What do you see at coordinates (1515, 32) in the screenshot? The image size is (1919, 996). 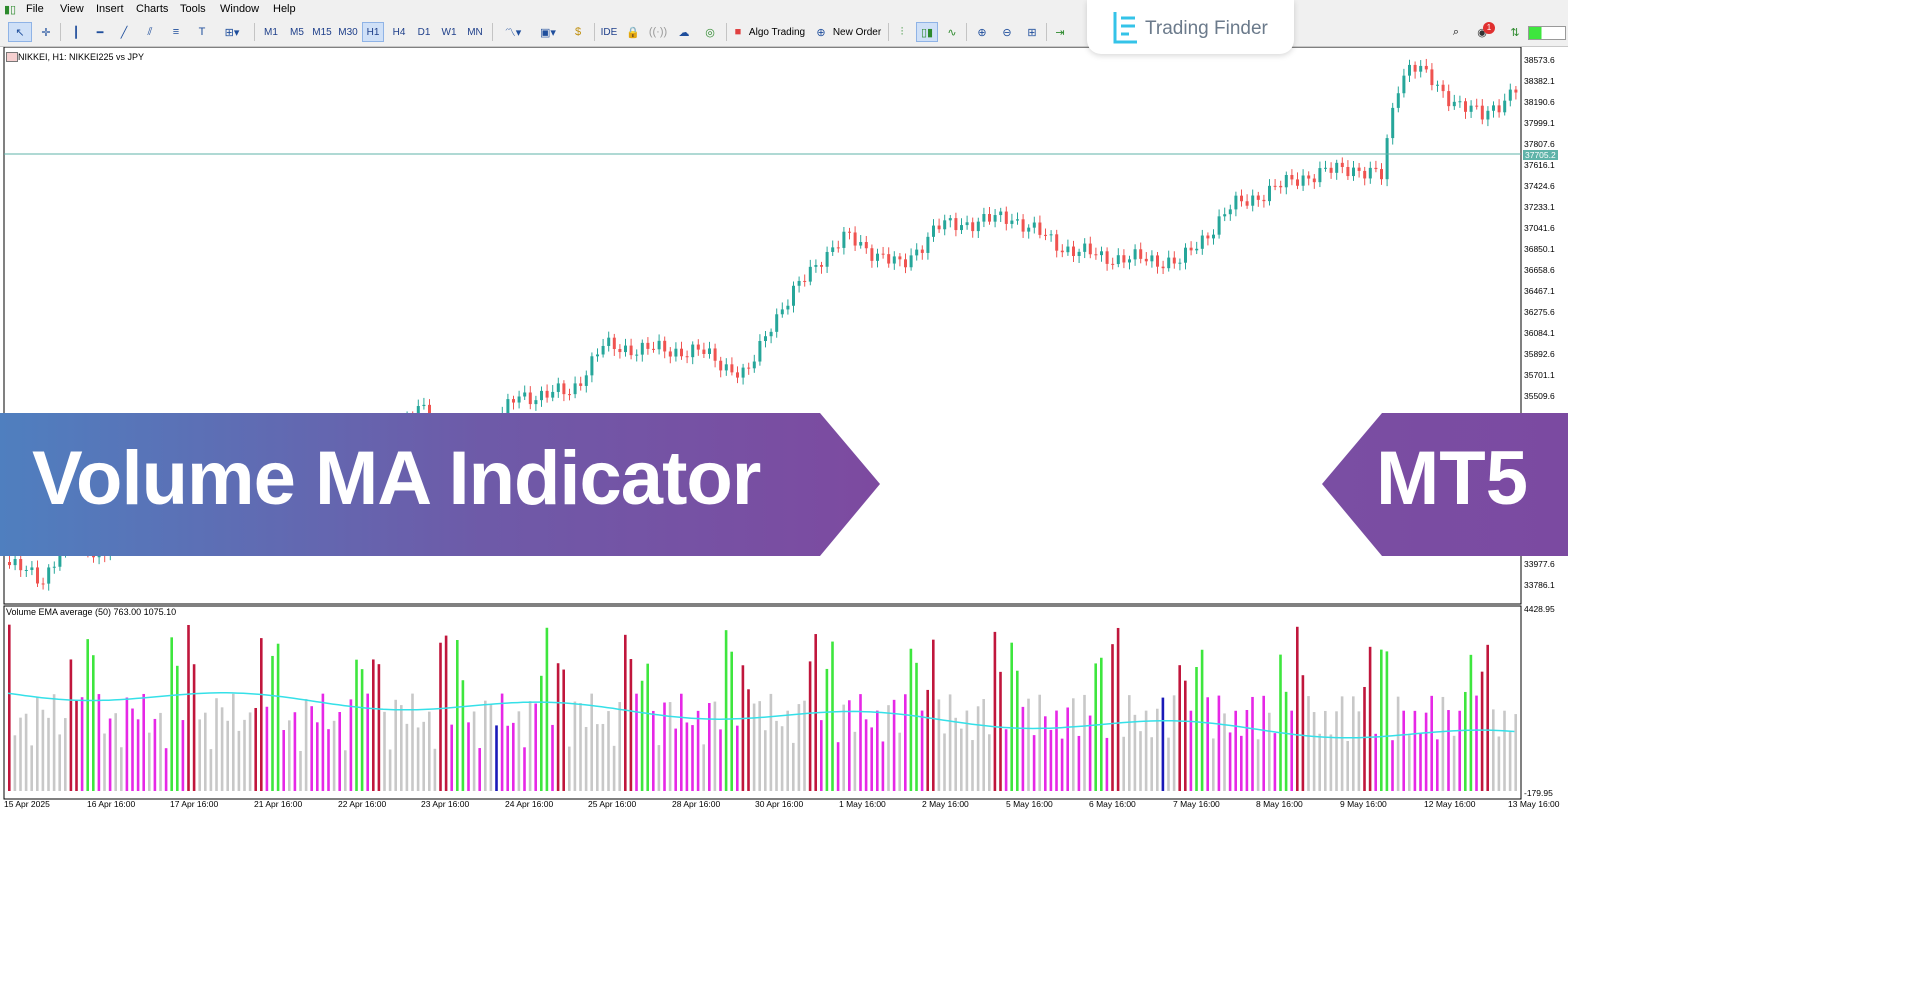 I see `signal-strength-icon: ⇅` at bounding box center [1515, 32].